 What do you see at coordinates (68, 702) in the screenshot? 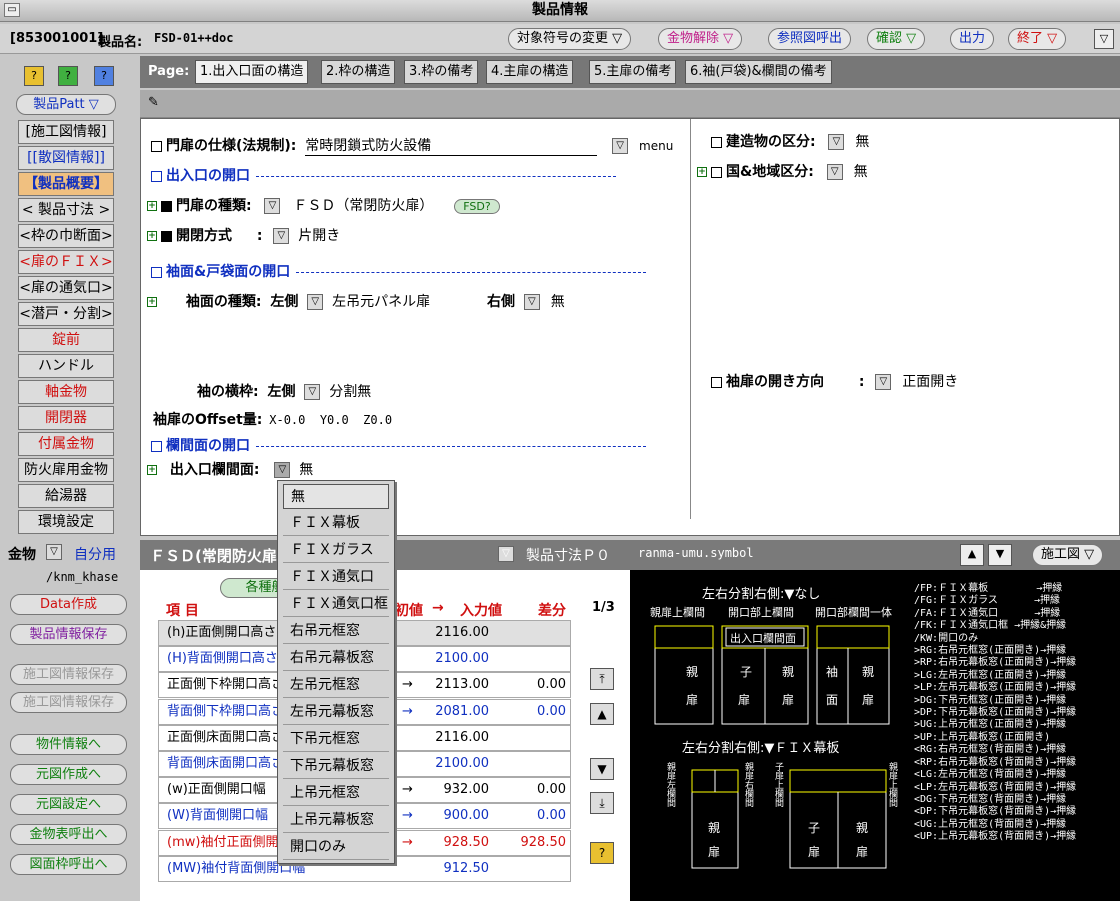
I see `action-button-3: 施工図情報保存` at bounding box center [68, 702].